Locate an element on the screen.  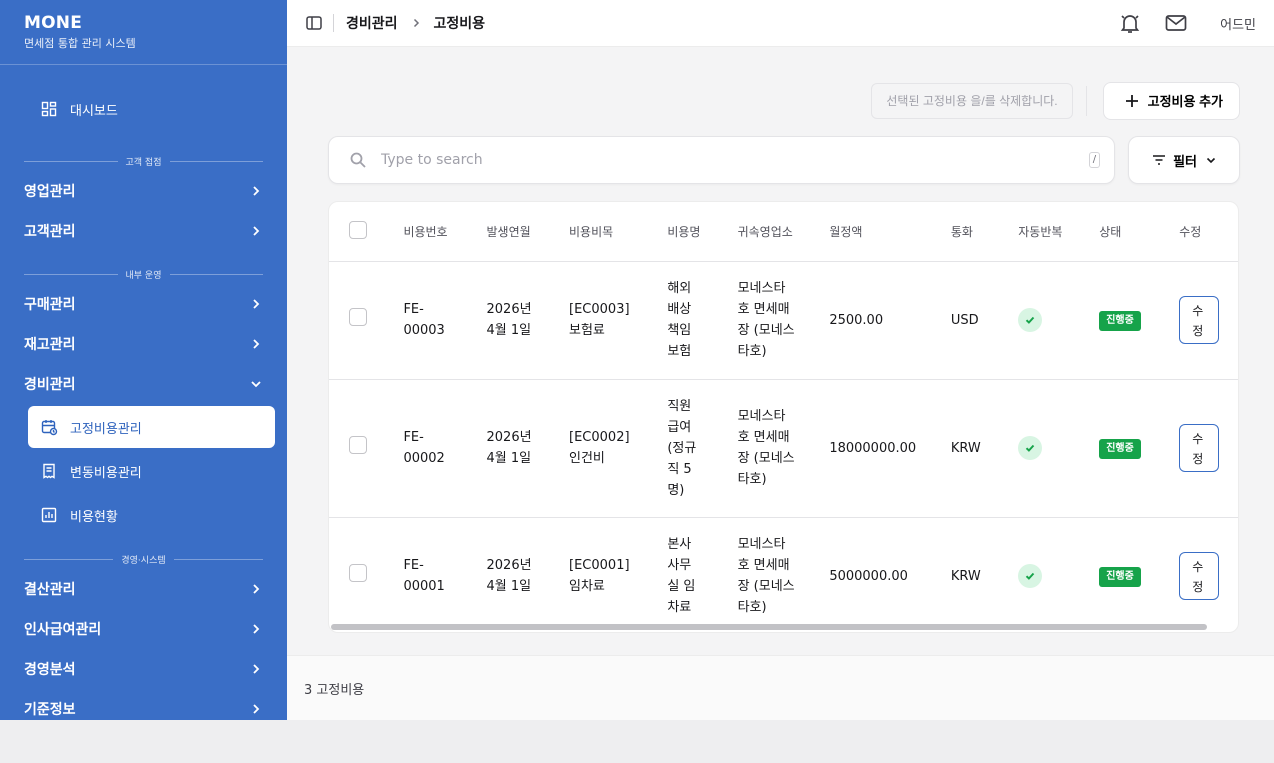
sidebar-item-label: 대시보드 is located at coordinates (94, 111).